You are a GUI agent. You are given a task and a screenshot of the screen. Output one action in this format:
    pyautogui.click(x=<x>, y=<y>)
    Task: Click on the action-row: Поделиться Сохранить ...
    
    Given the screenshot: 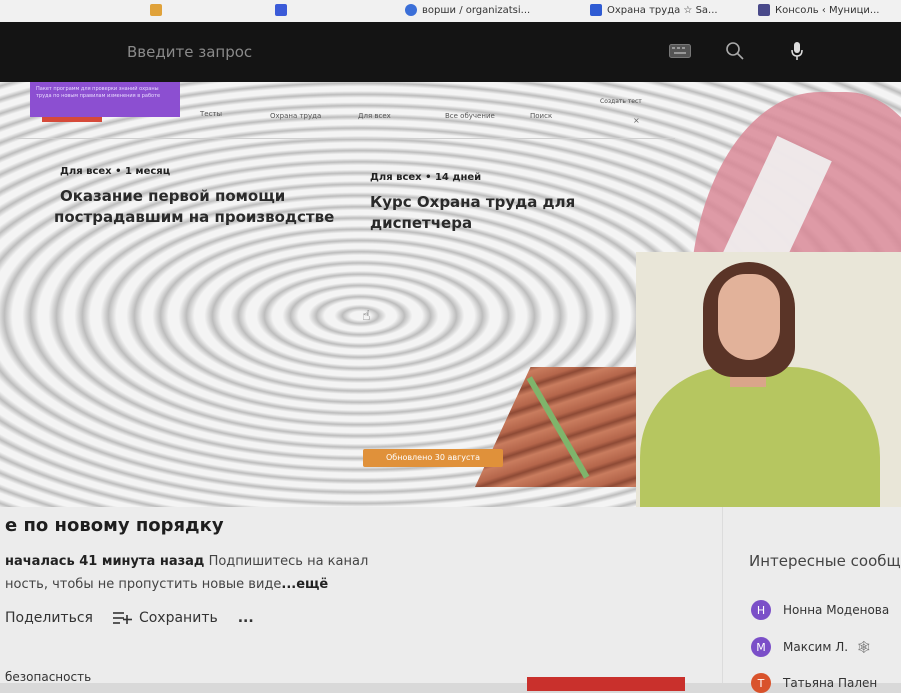 What is the action you would take?
    pyautogui.click(x=129, y=618)
    